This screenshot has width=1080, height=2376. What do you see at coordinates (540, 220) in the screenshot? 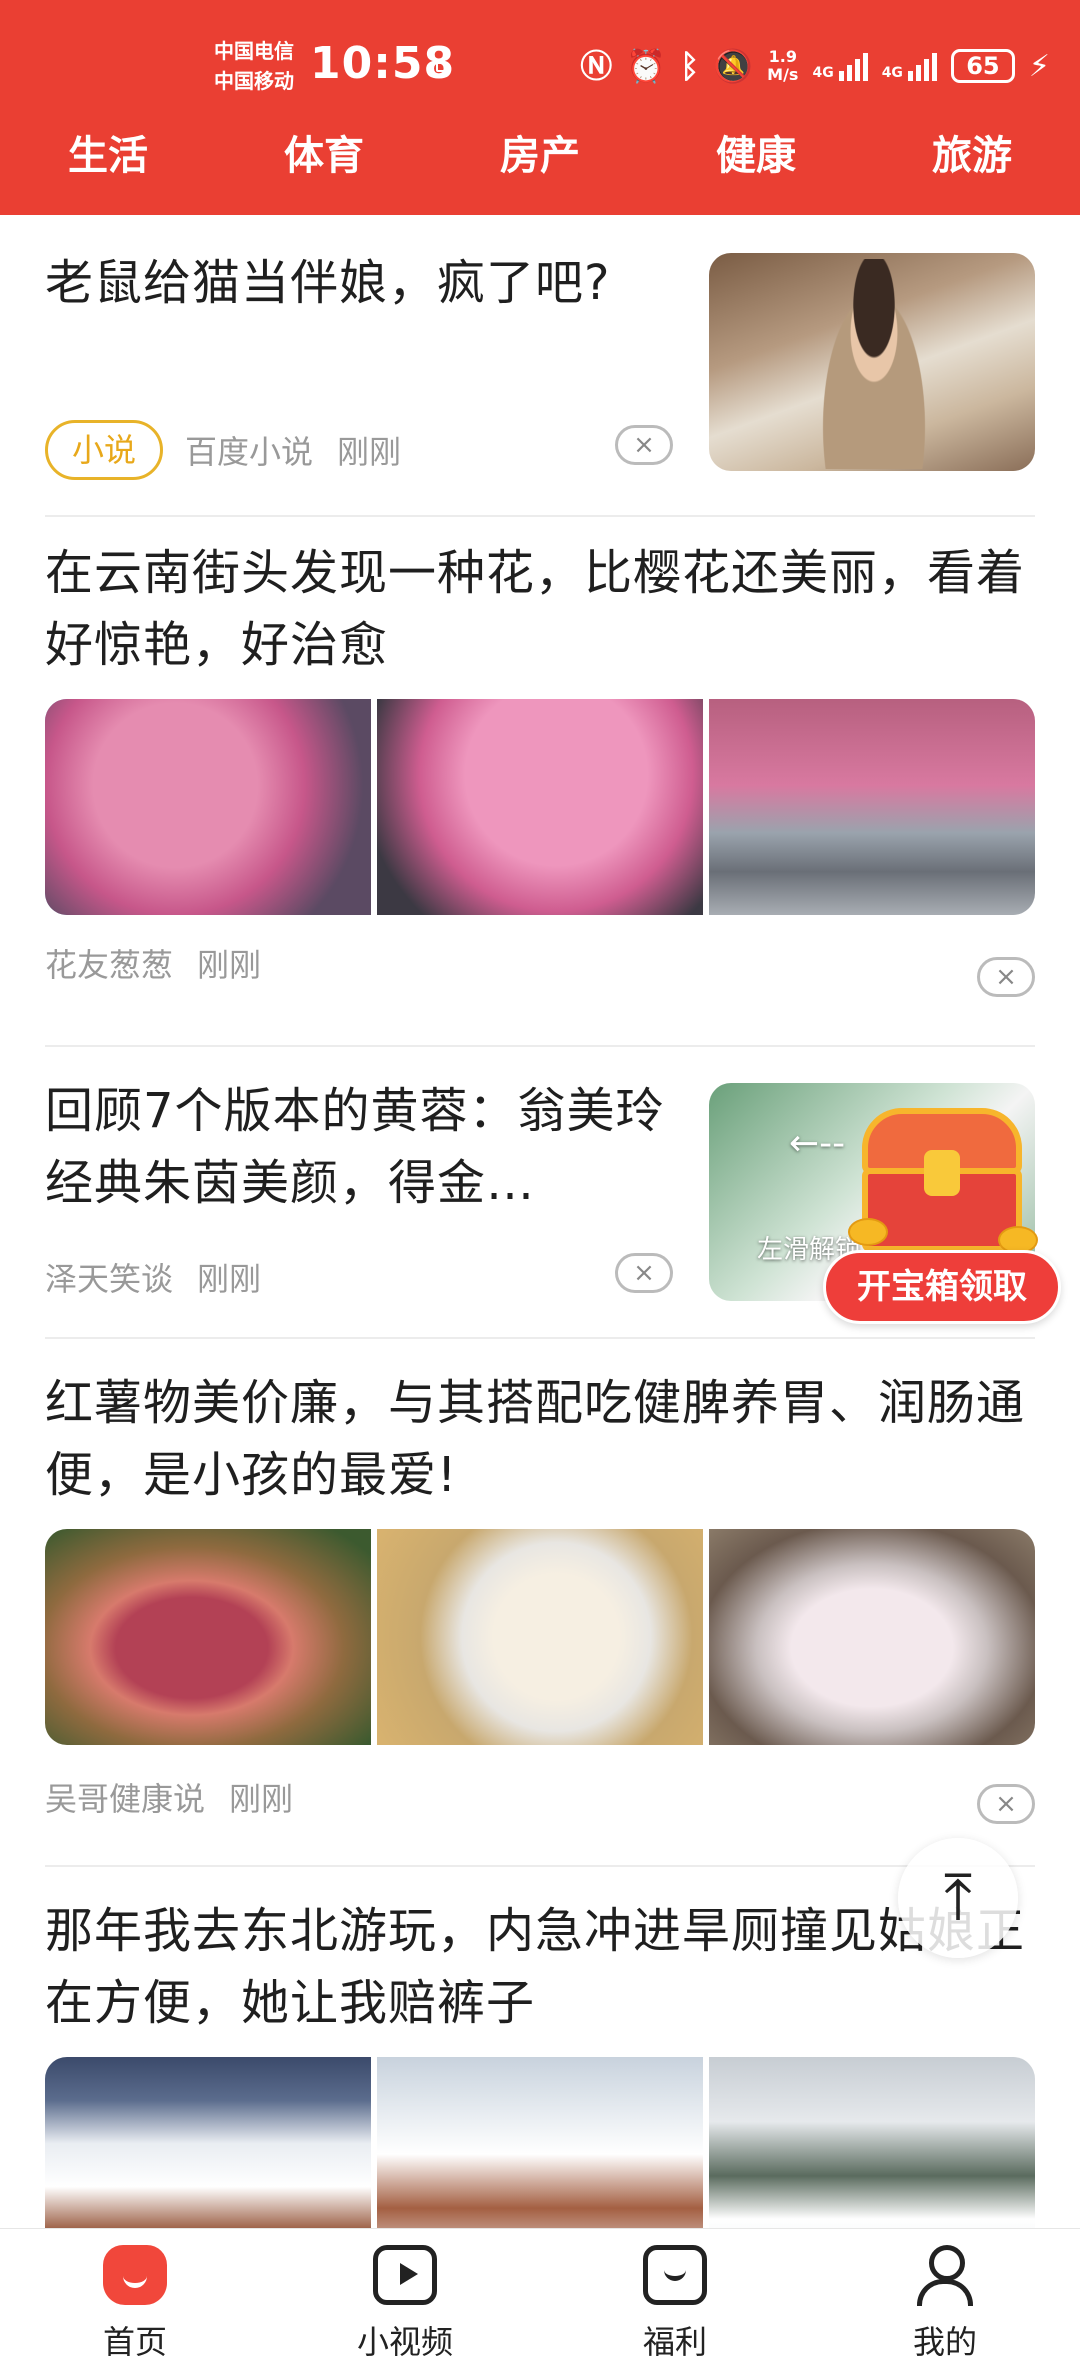
I see `header-divider` at bounding box center [540, 220].